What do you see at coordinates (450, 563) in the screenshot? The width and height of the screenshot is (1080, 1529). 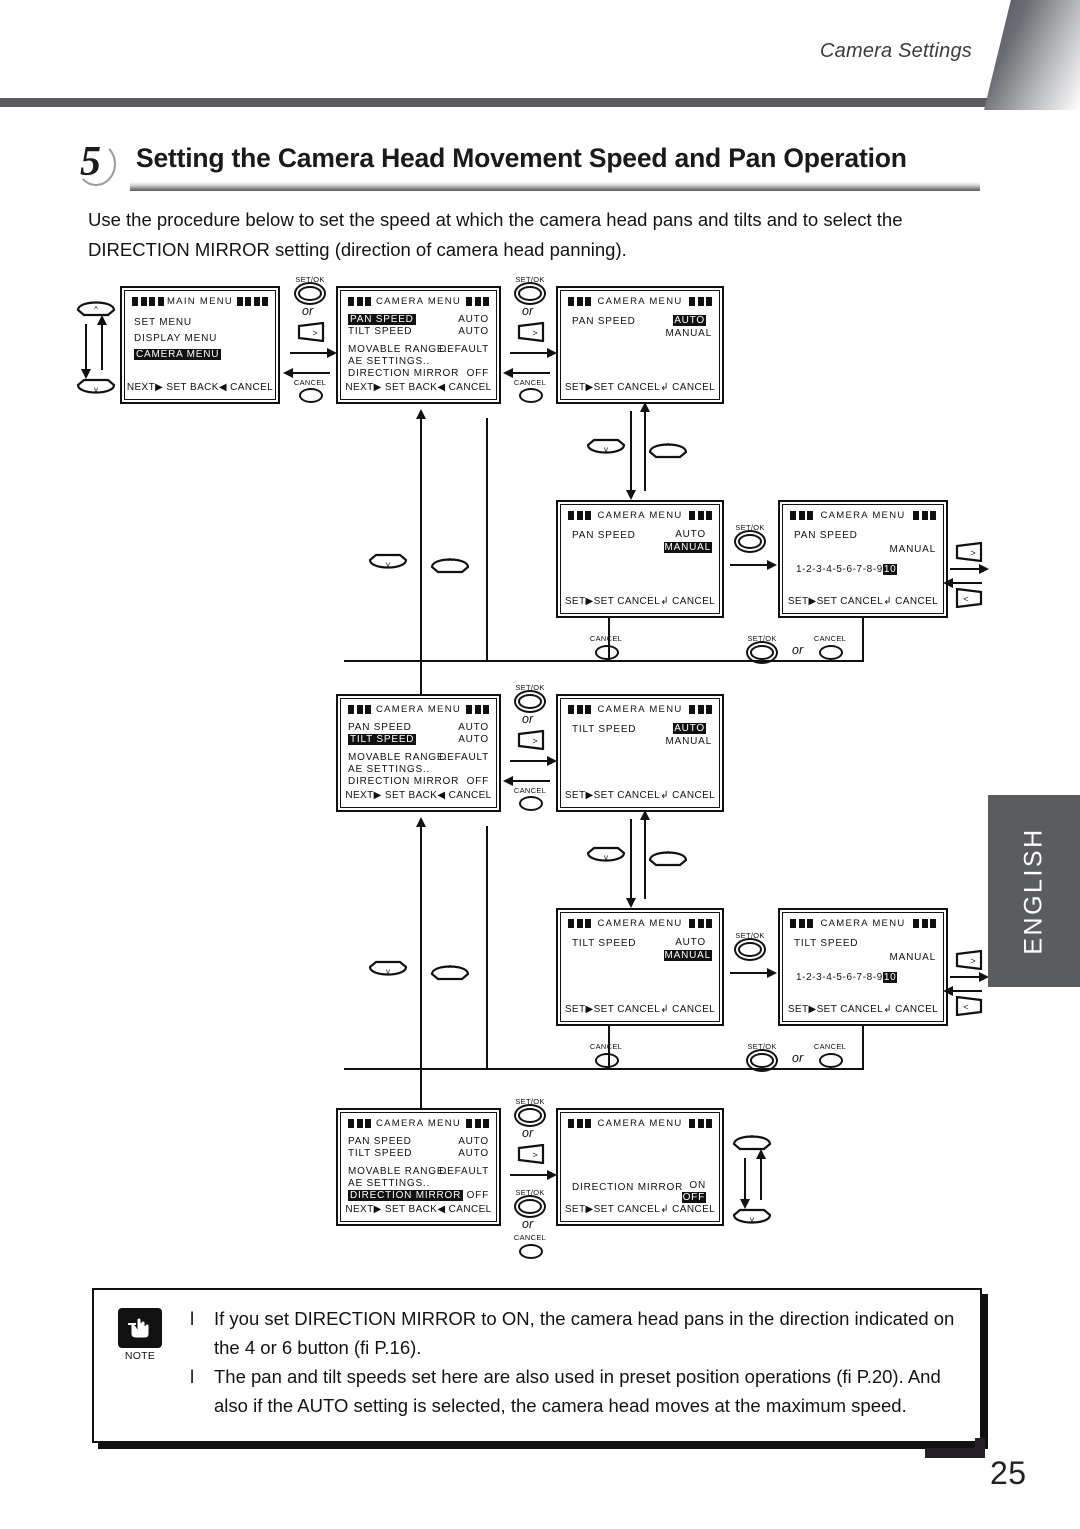 I see `up-key-pan-manual: ^` at bounding box center [450, 563].